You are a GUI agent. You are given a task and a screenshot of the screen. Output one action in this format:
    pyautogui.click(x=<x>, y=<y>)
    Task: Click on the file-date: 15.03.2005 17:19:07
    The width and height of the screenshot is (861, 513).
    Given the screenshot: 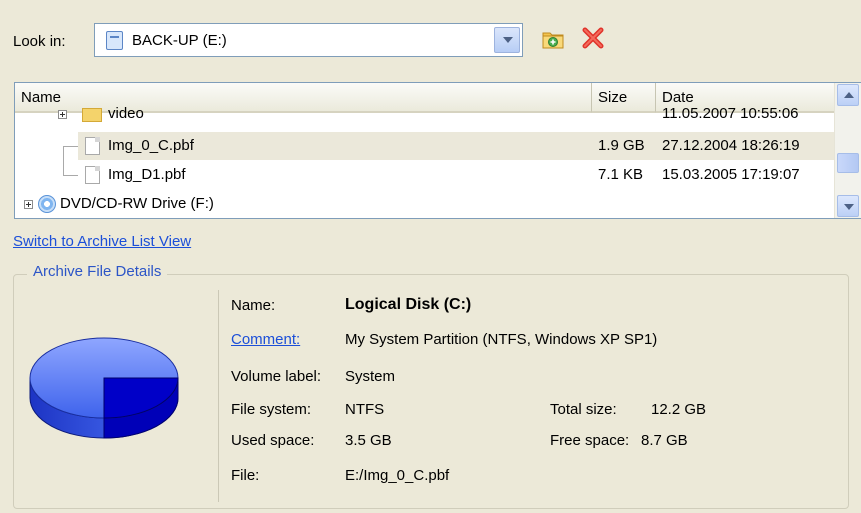 What is the action you would take?
    pyautogui.click(x=731, y=174)
    